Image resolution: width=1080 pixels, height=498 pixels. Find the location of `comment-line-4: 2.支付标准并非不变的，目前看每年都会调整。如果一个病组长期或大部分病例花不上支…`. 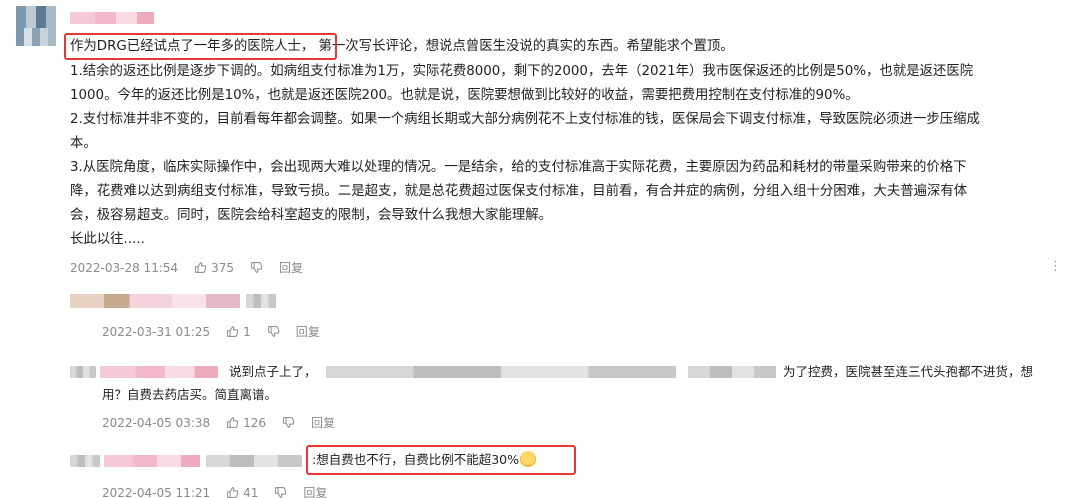

comment-line-4: 2.支付标准并非不变的，目前看每年都会调整。如果一个病组长期或大部分病例花不上支… is located at coordinates (525, 119).